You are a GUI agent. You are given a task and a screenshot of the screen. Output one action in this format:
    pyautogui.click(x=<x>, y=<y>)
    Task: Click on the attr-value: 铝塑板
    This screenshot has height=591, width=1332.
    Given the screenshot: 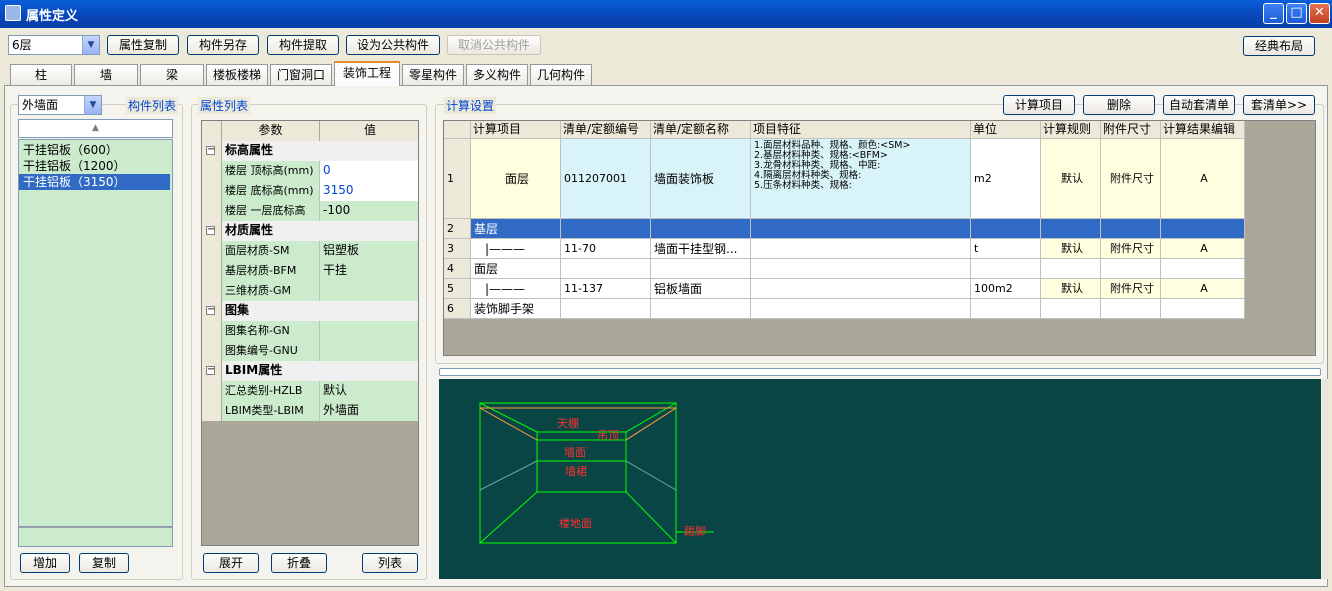 What is the action you would take?
    pyautogui.click(x=369, y=251)
    